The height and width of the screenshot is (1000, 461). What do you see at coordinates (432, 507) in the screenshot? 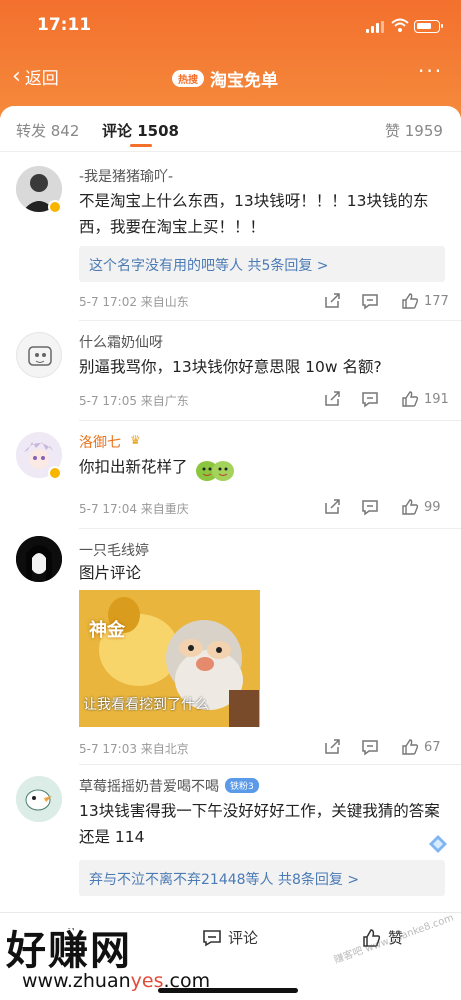
I see `like-count: 99` at bounding box center [432, 507].